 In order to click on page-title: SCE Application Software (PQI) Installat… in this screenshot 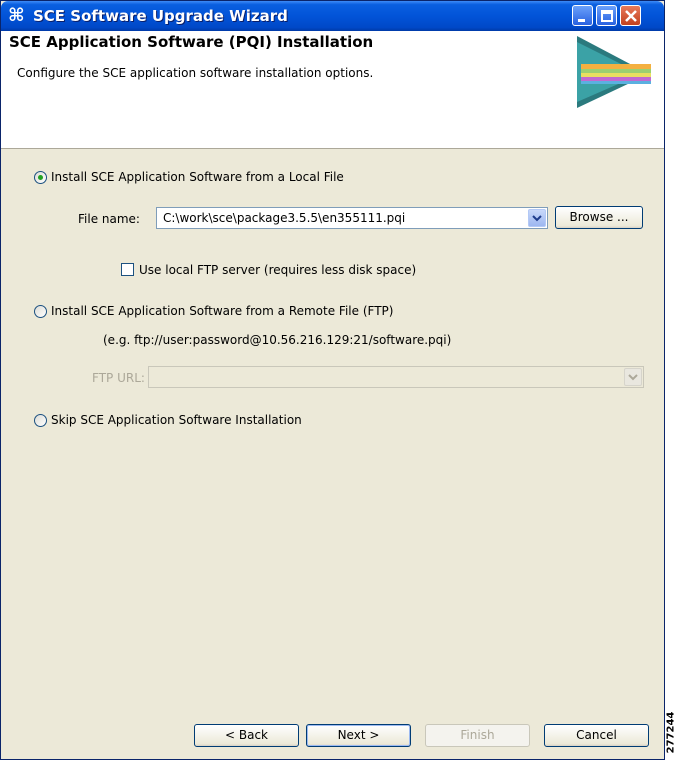, I will do `click(191, 42)`.